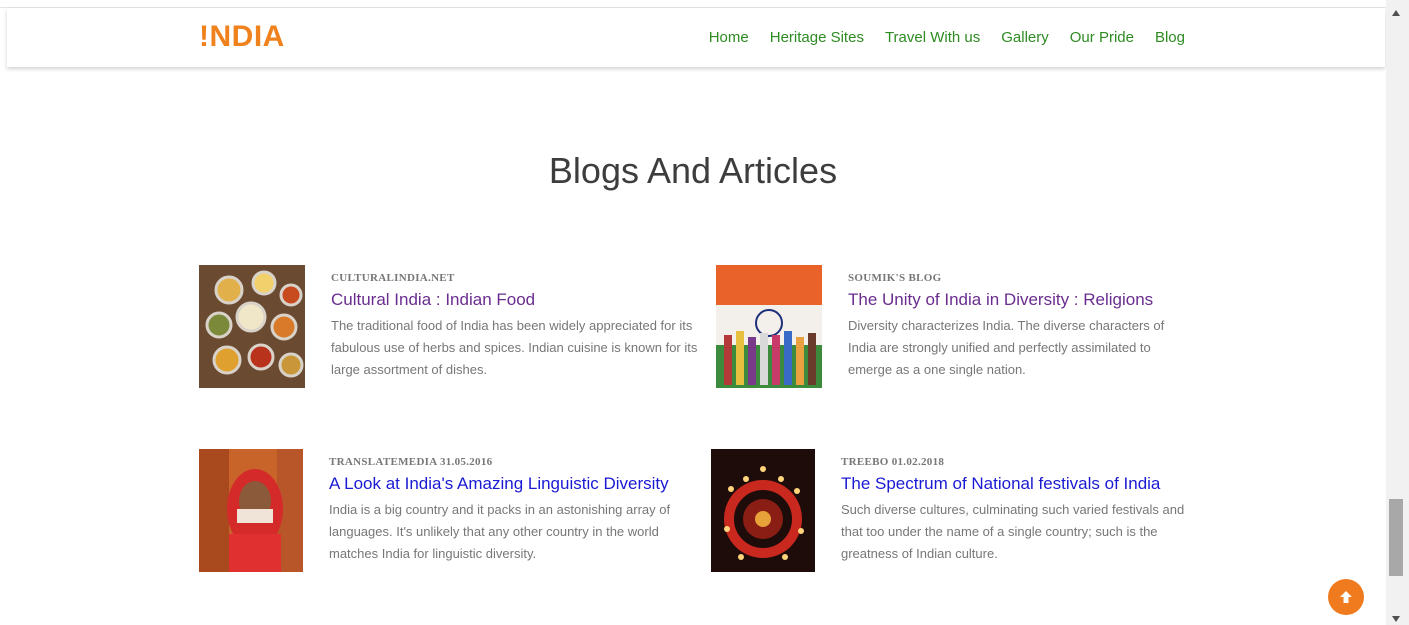 The width and height of the screenshot is (1409, 625). What do you see at coordinates (693, 4) in the screenshot?
I see `browser-top-edge` at bounding box center [693, 4].